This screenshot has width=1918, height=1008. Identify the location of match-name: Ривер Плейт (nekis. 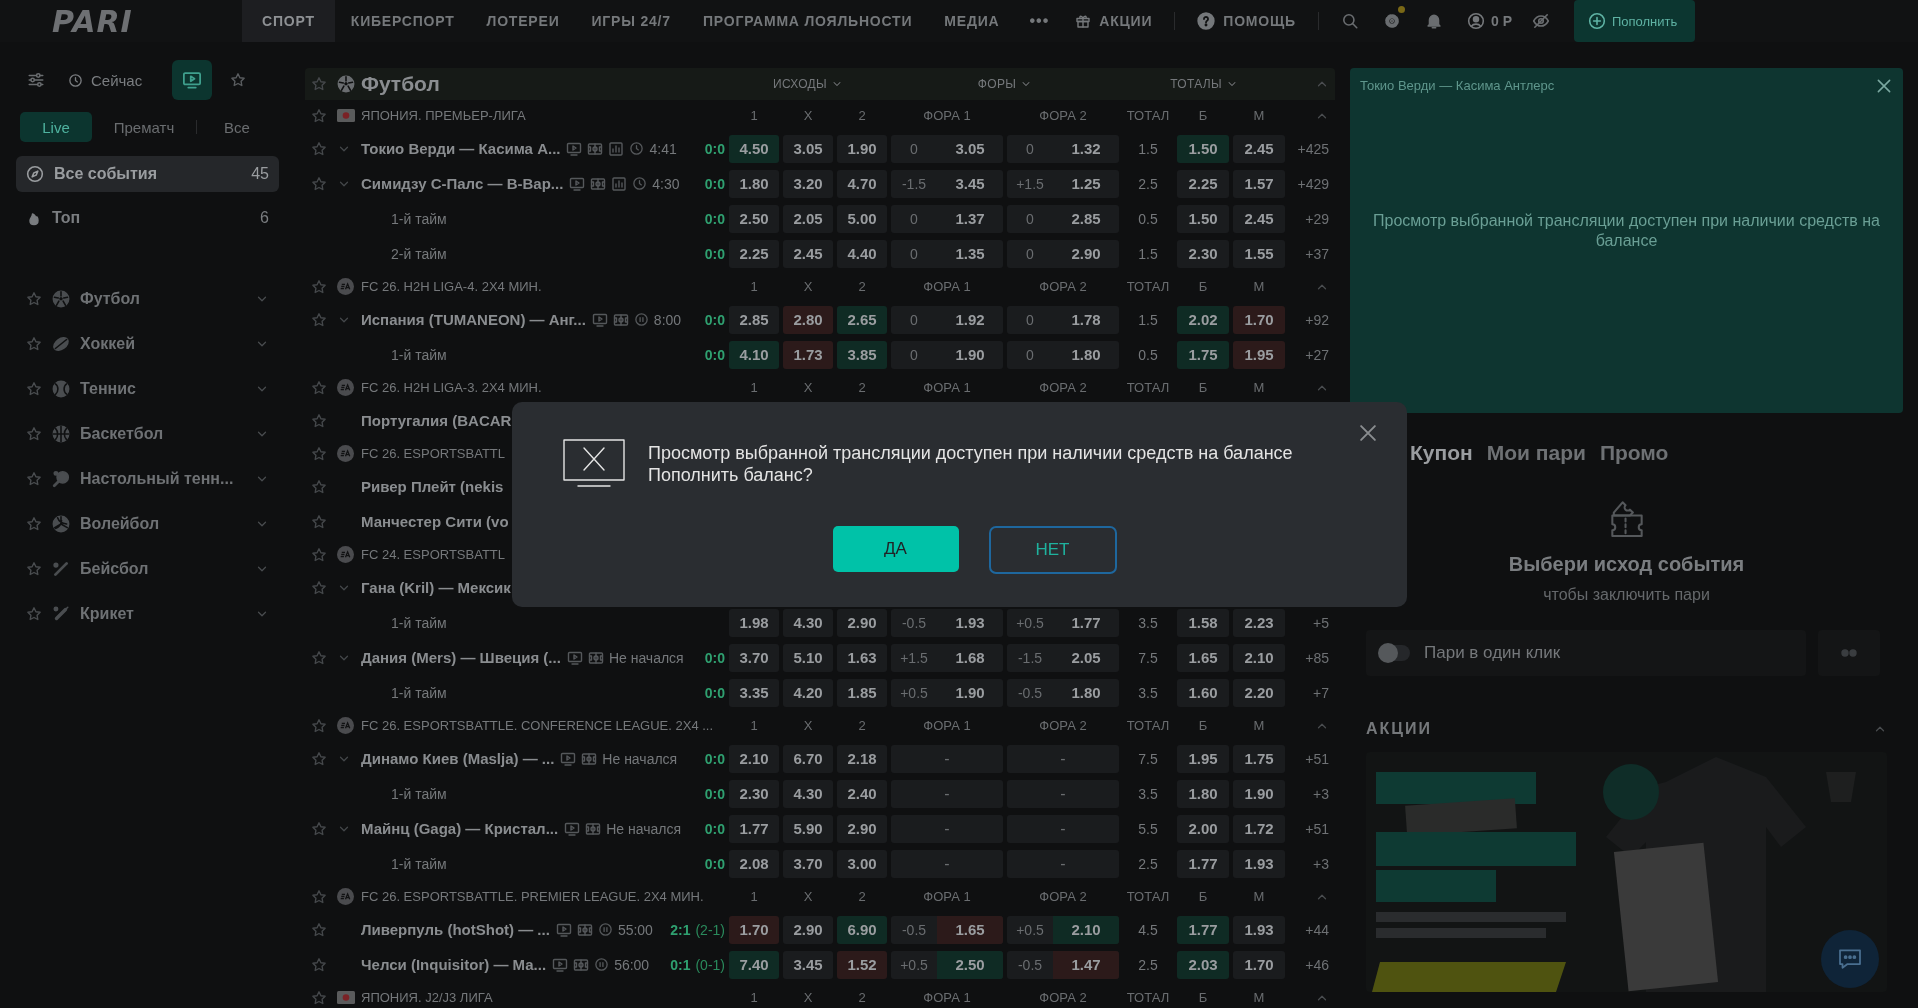
(432, 486).